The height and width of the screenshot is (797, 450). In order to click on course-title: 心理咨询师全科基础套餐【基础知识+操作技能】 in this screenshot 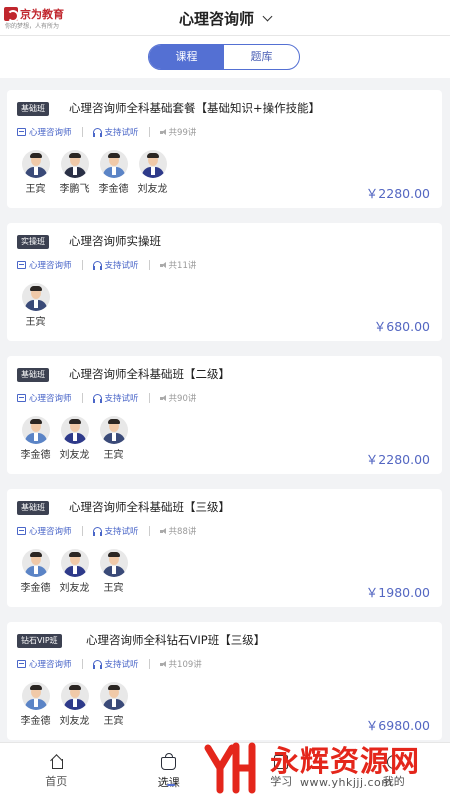, I will do `click(194, 108)`.